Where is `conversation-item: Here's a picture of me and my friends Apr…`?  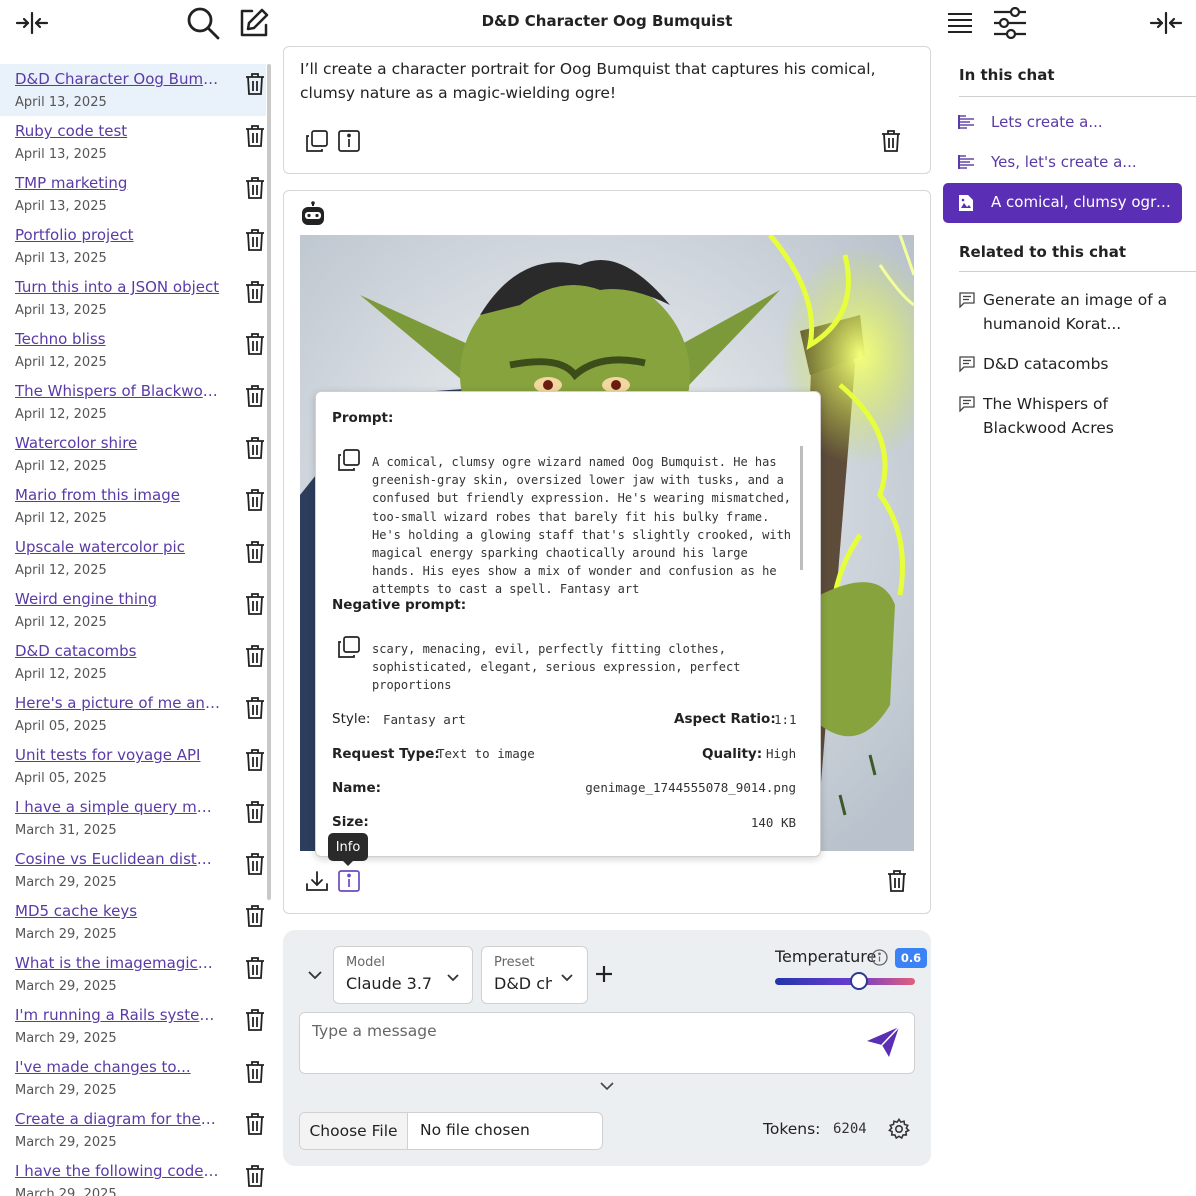
conversation-item: Here's a picture of me and my friends Apr… is located at coordinates (133, 714).